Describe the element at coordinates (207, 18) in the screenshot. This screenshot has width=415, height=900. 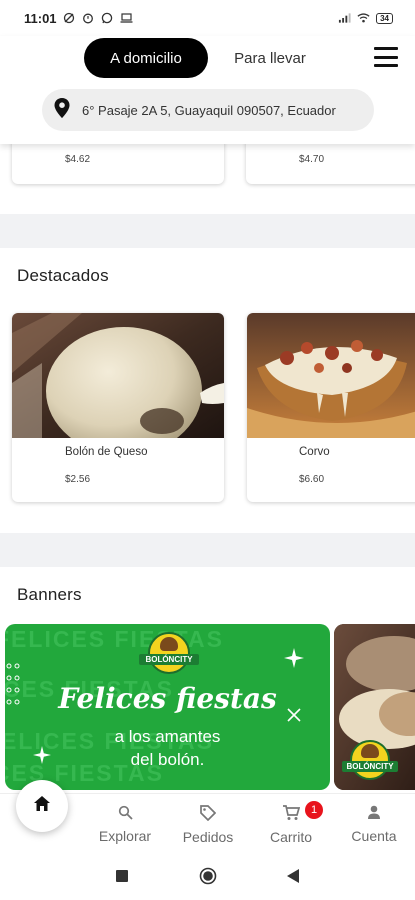
I see `status-bar: 11:01 34` at that location.